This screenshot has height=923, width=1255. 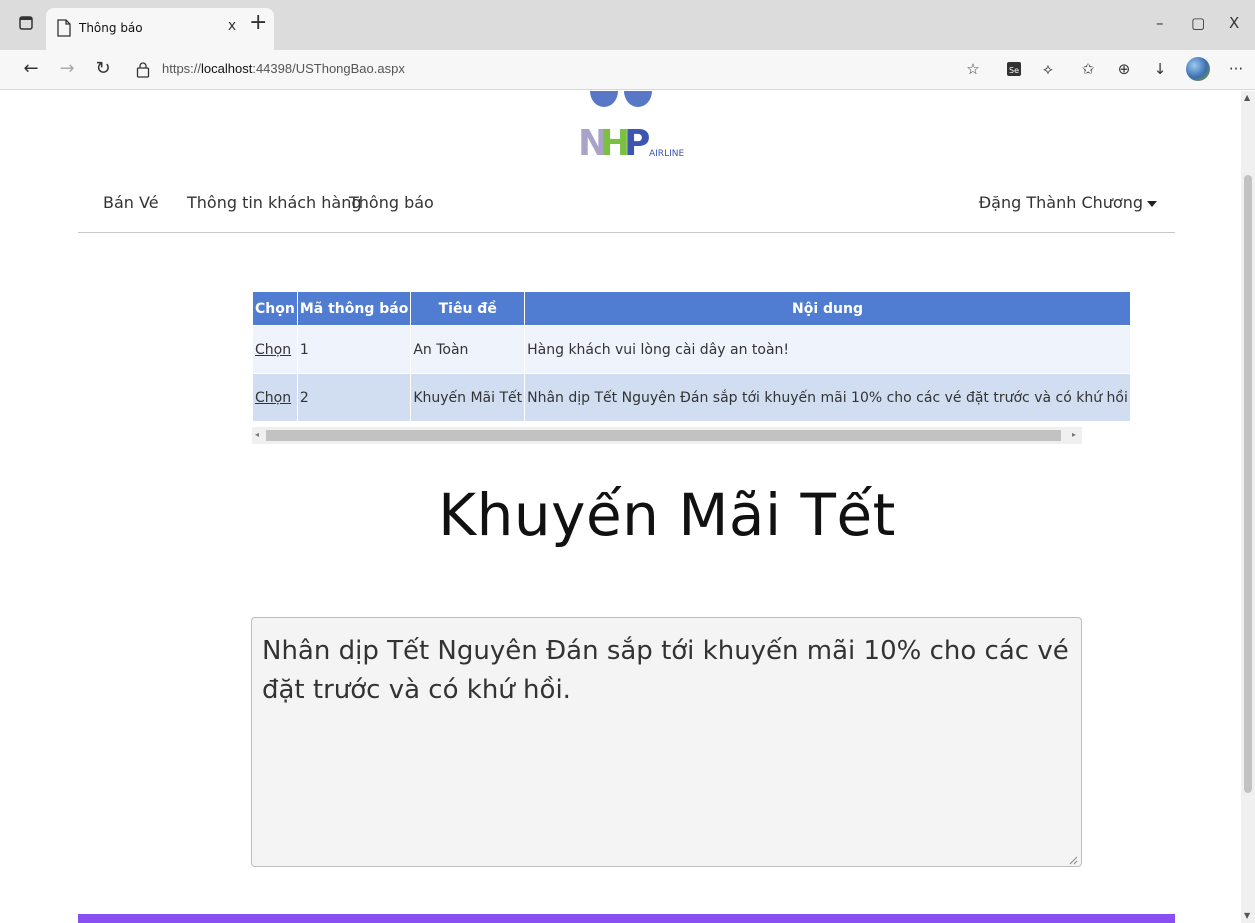 I want to click on col-header-noi-dung: Nội dung, so click(x=827, y=308).